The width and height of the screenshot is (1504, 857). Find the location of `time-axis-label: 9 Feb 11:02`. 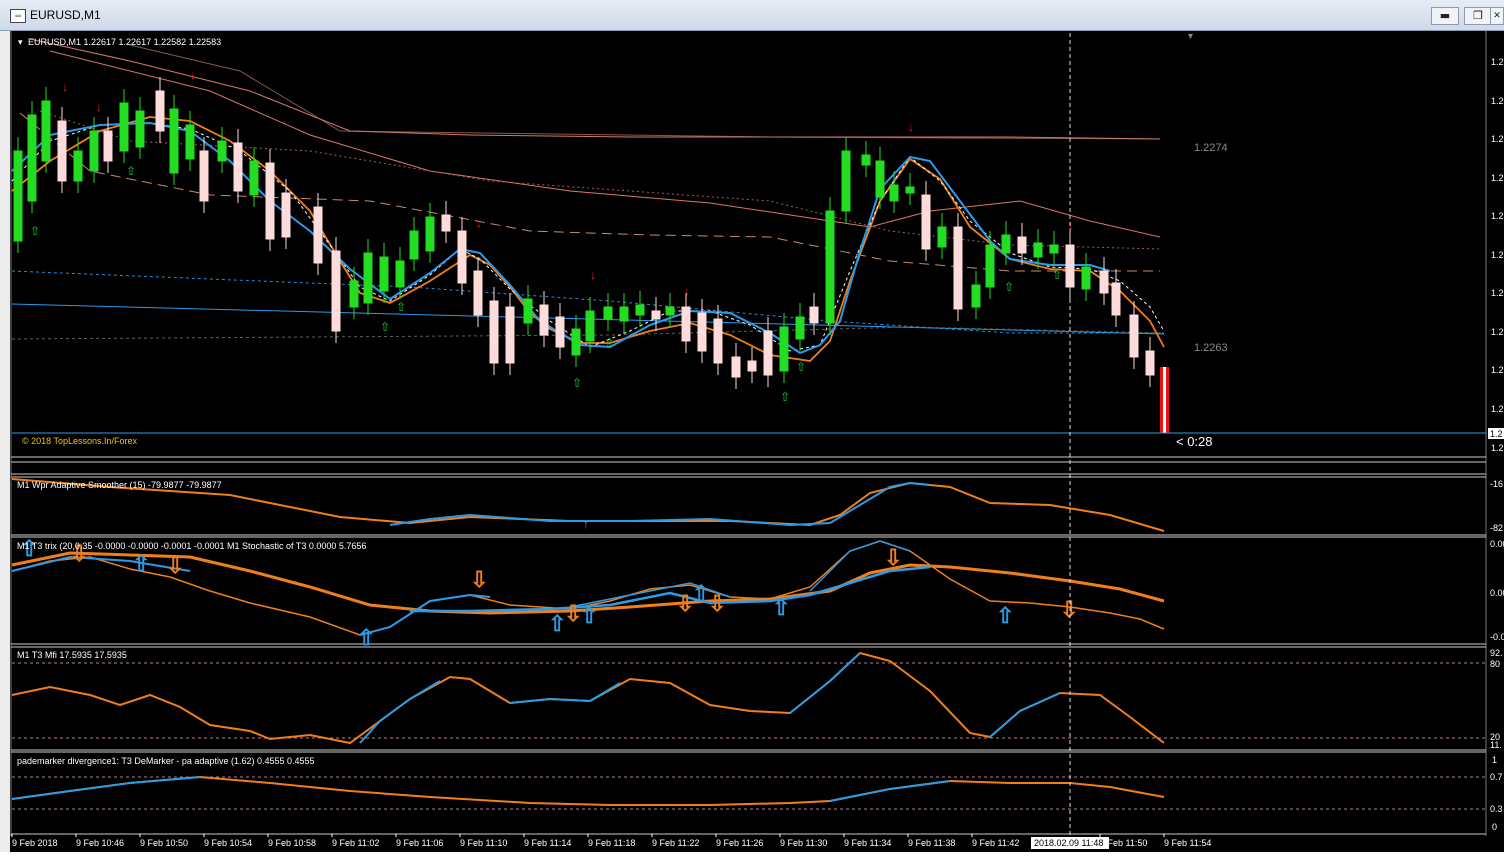

time-axis-label: 9 Feb 11:02 is located at coordinates (355, 843).